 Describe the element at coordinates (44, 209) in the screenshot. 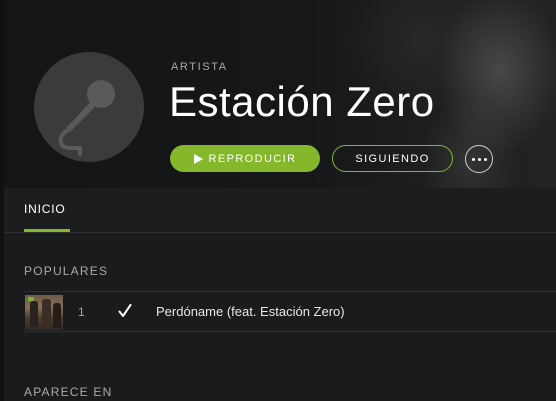

I see `tab-inicio: INICIO` at that location.